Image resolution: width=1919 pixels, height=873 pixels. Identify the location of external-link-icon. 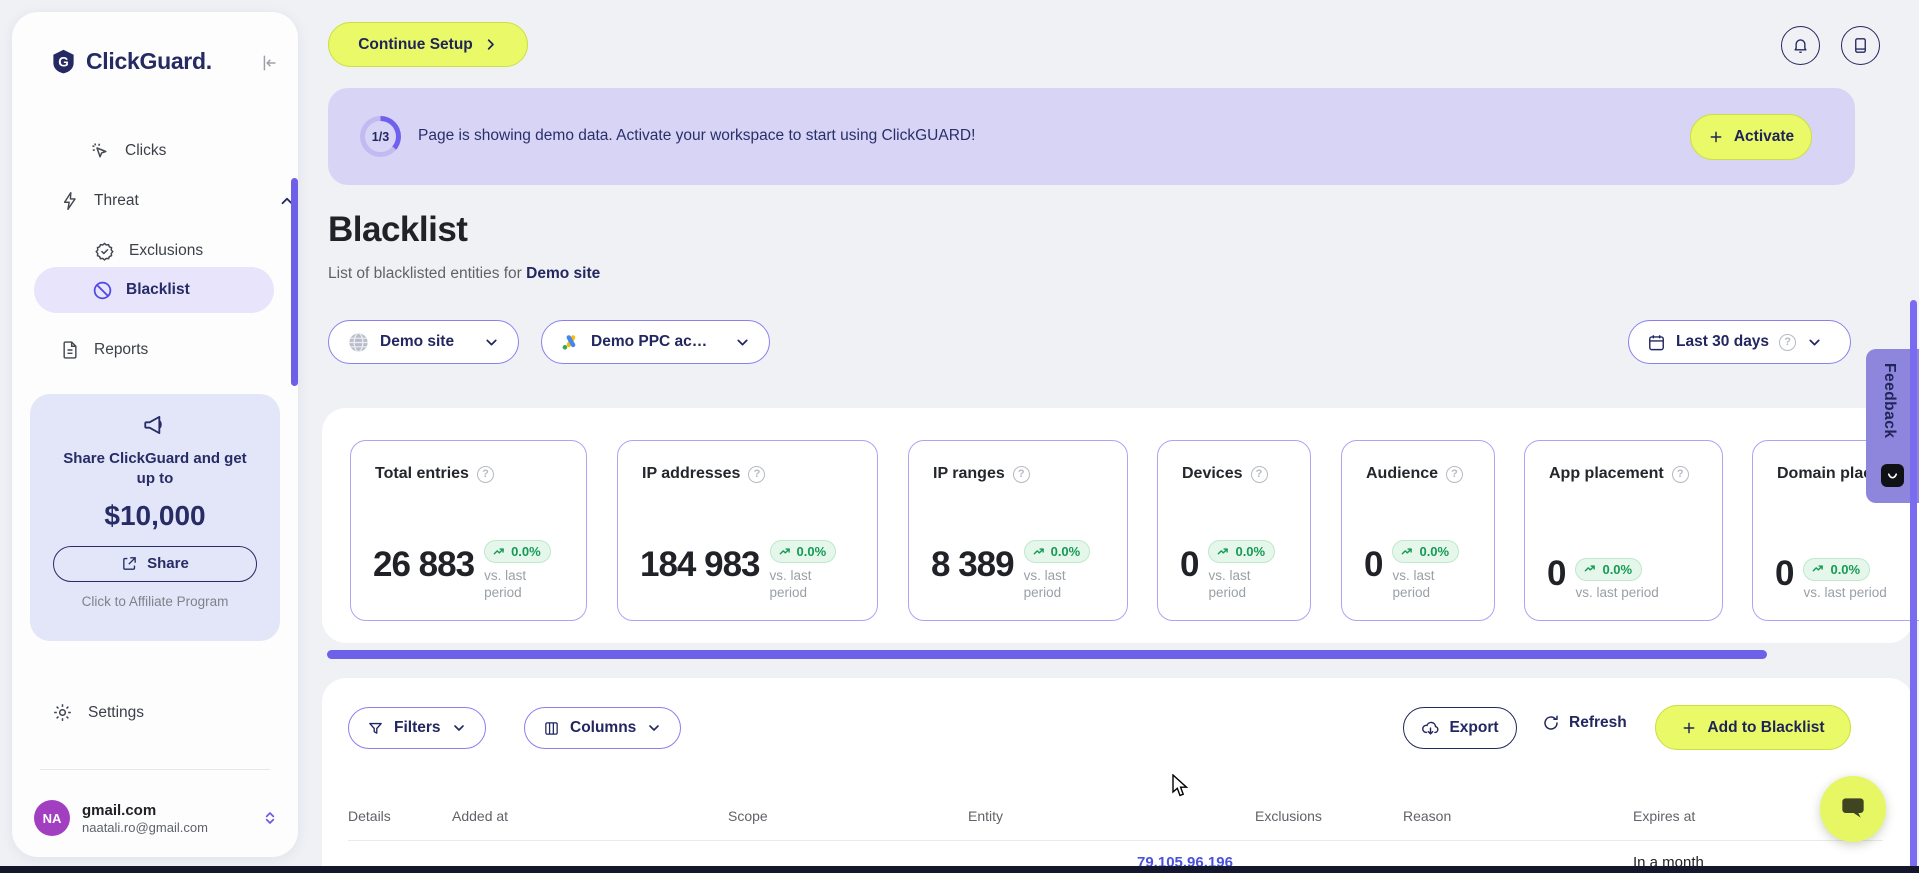
(129, 563).